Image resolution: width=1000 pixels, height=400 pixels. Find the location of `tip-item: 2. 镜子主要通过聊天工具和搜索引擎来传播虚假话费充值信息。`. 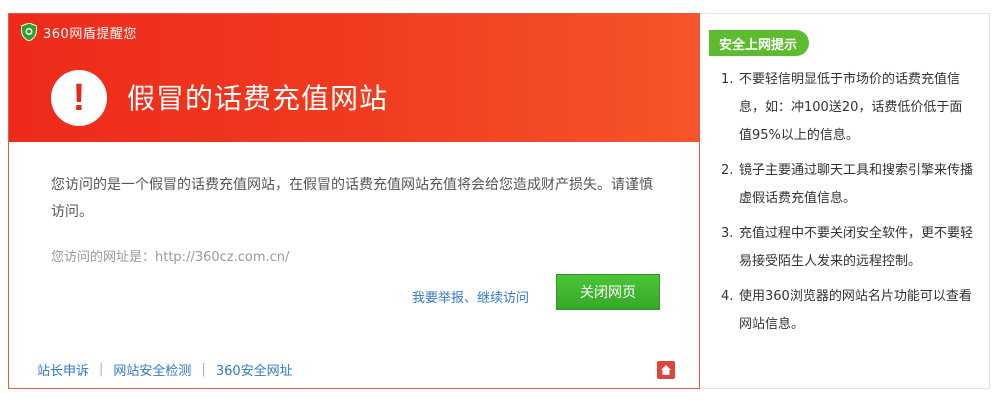

tip-item: 2. 镜子主要通过聊天工具和搜索引擎来传播虚假话费充值信息。 is located at coordinates (847, 185).